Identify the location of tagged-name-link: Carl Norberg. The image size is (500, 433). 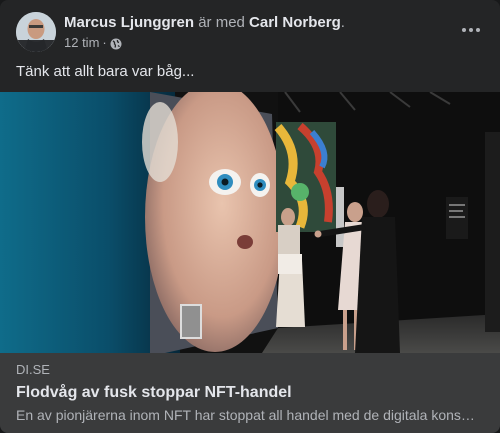
(295, 22).